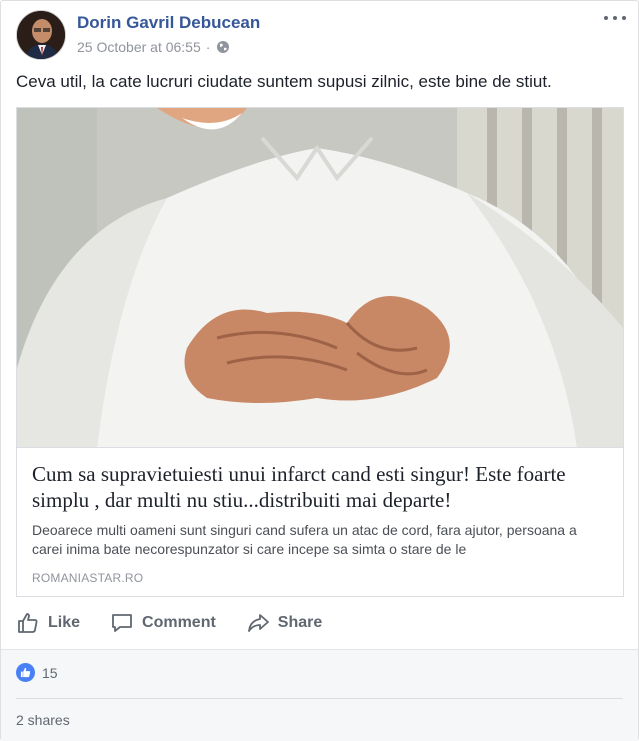 The height and width of the screenshot is (741, 639). What do you see at coordinates (300, 622) in the screenshot?
I see `share-label: Share` at bounding box center [300, 622].